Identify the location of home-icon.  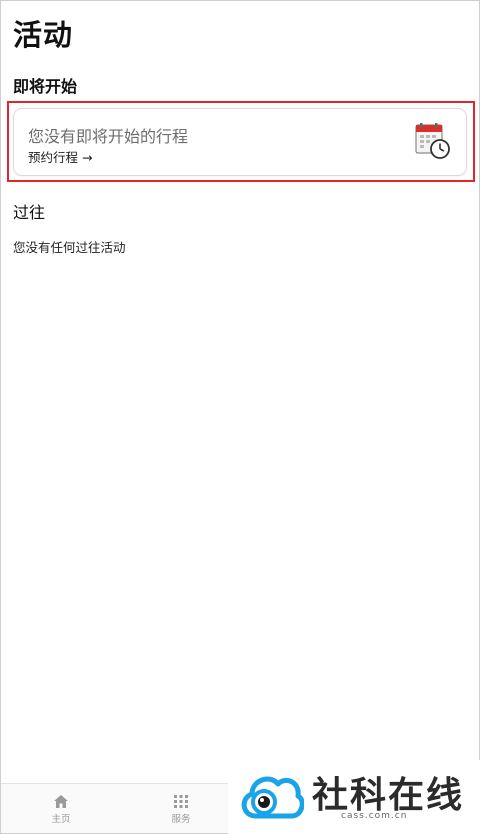
(61, 801).